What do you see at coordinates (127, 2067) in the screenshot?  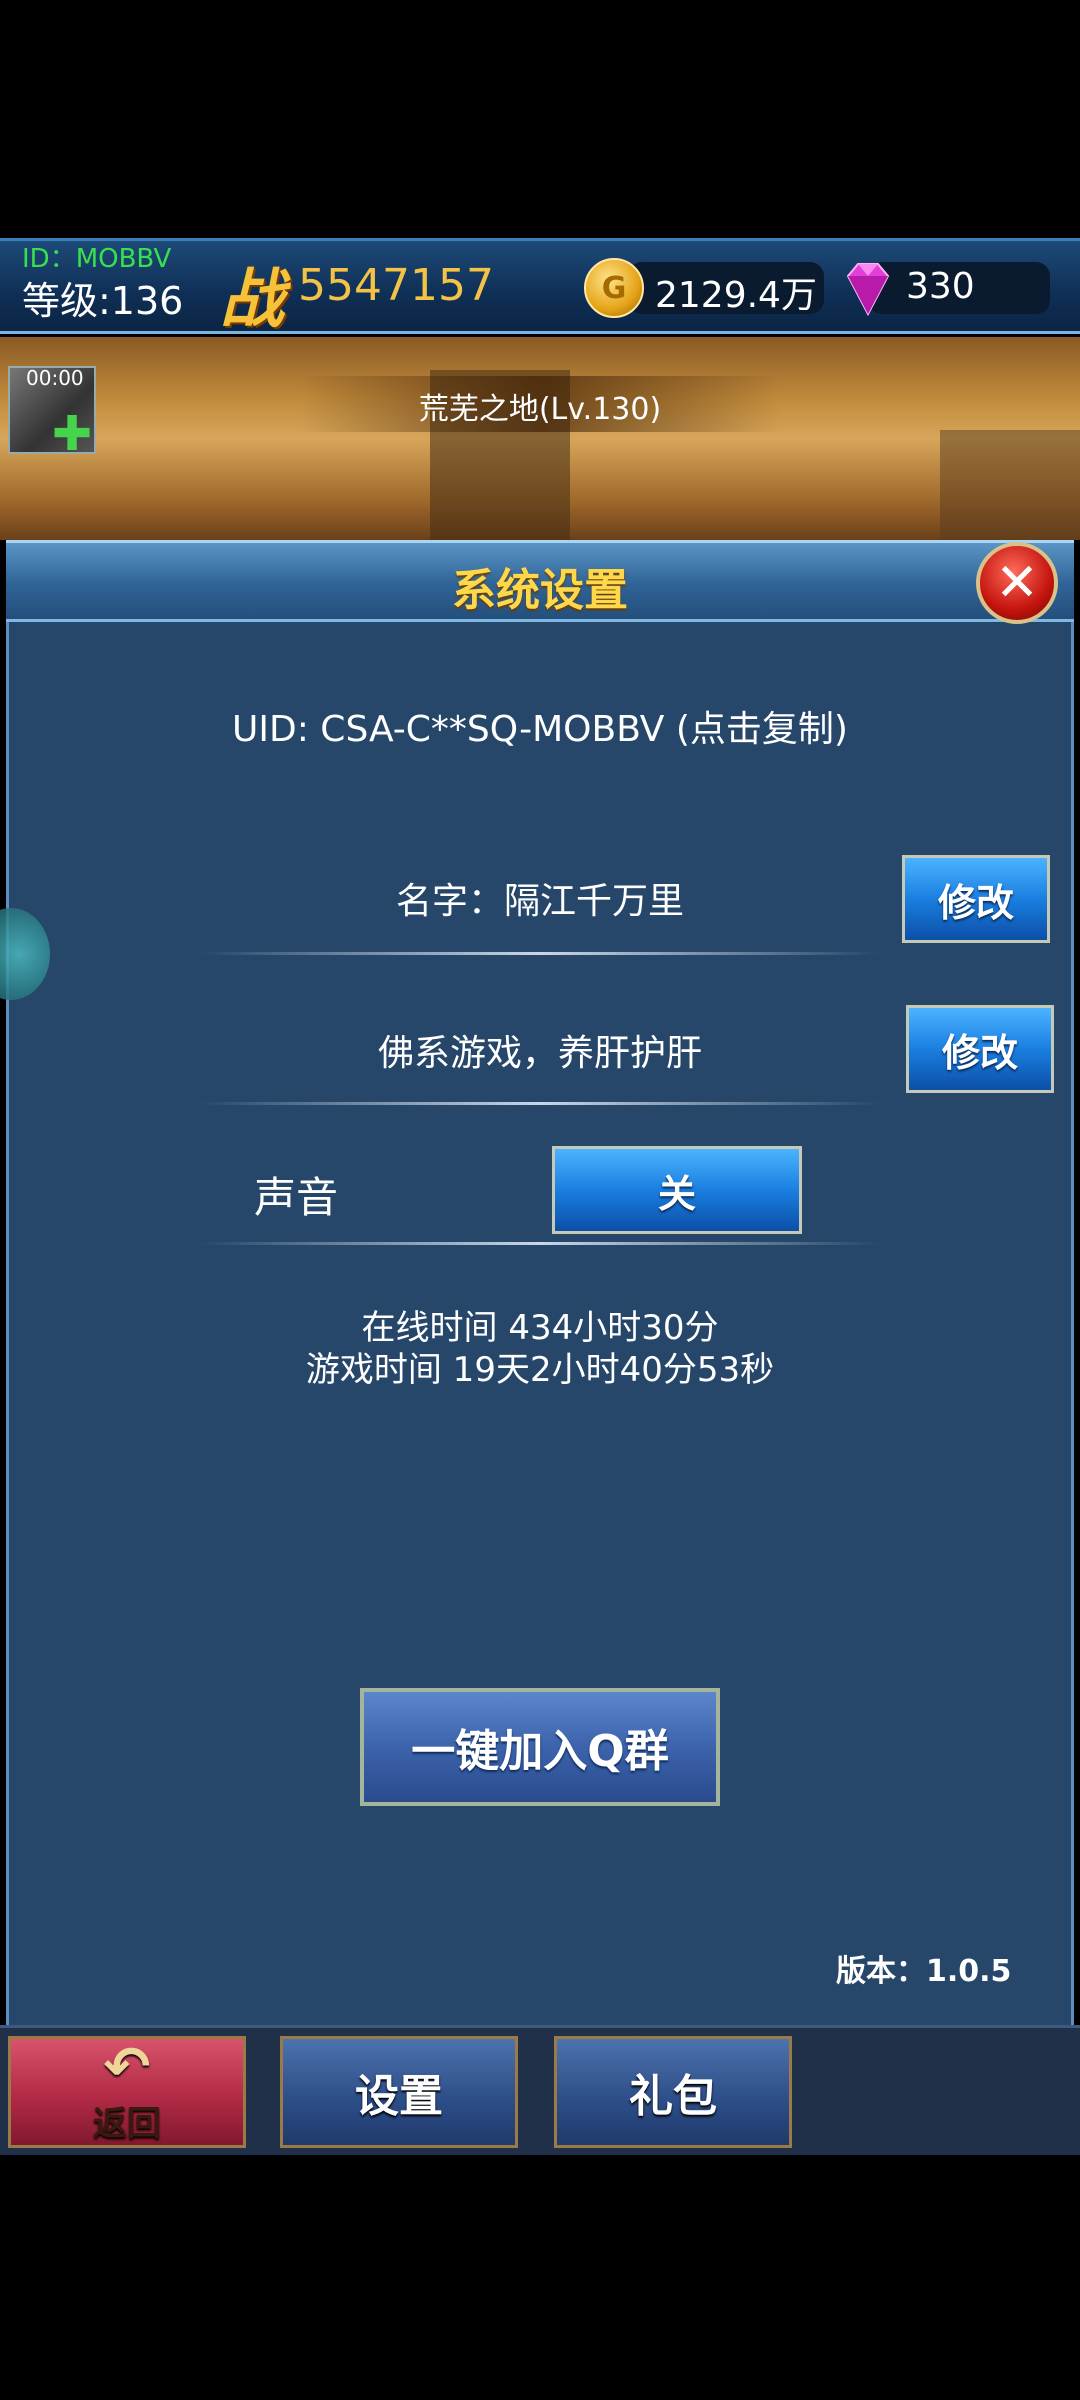 I see `back-arrow-icon: ↶` at bounding box center [127, 2067].